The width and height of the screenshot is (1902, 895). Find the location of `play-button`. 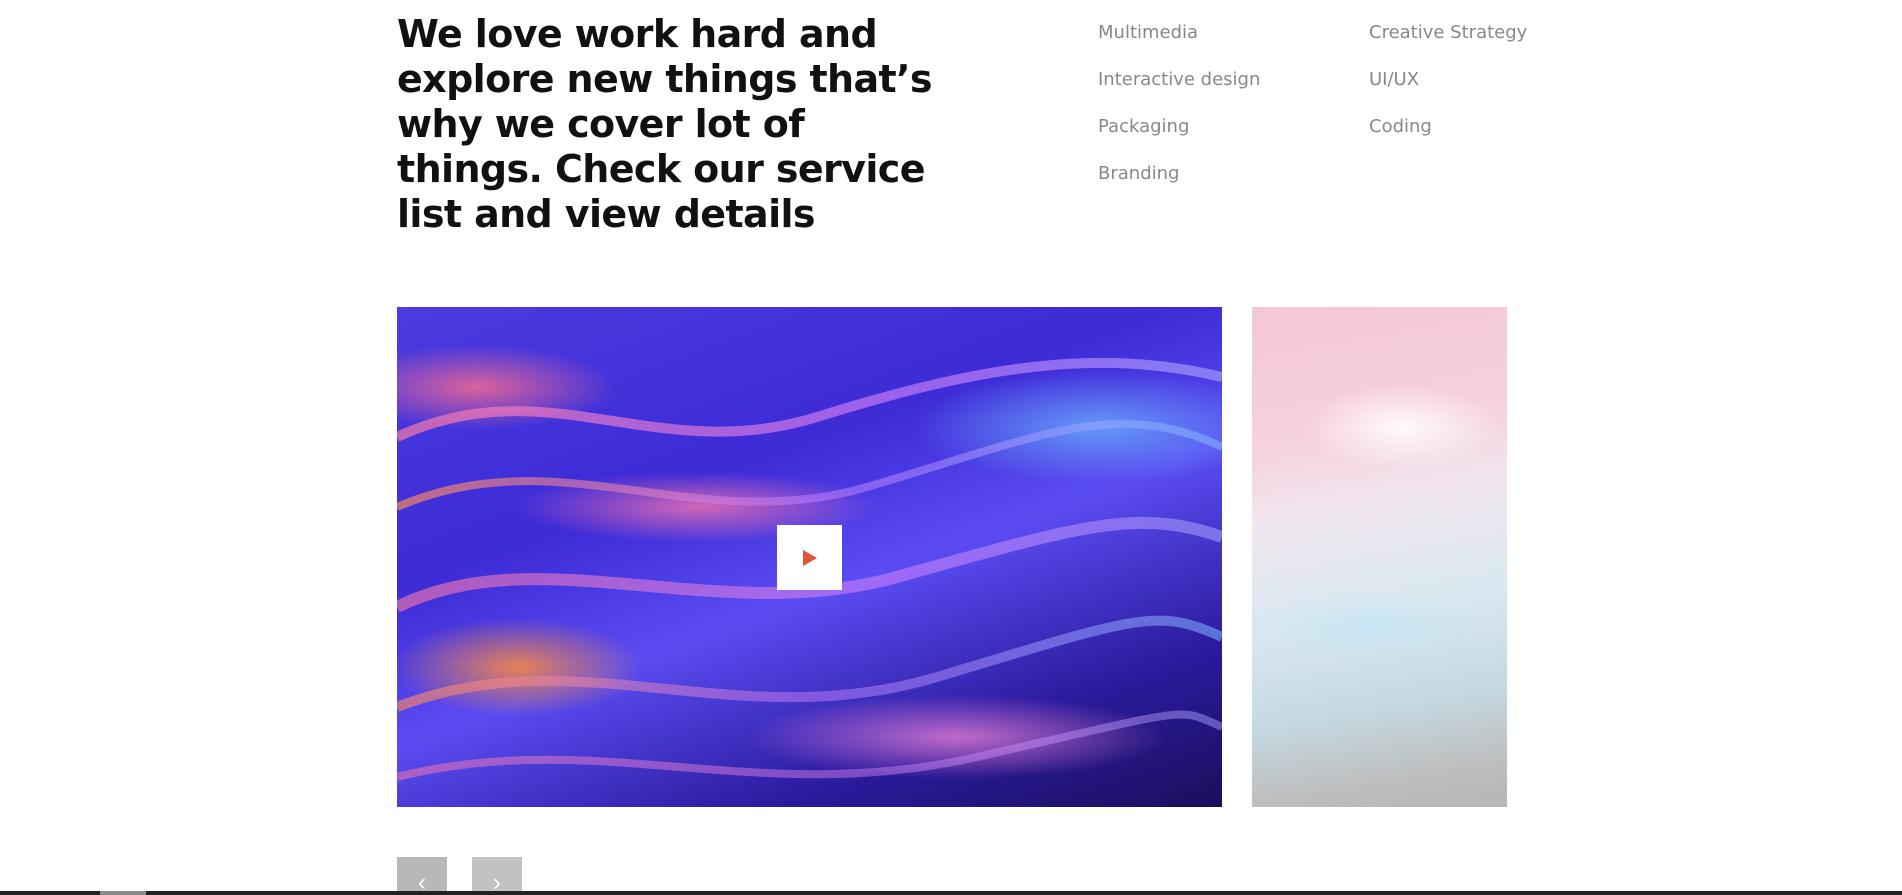

play-button is located at coordinates (809, 557).